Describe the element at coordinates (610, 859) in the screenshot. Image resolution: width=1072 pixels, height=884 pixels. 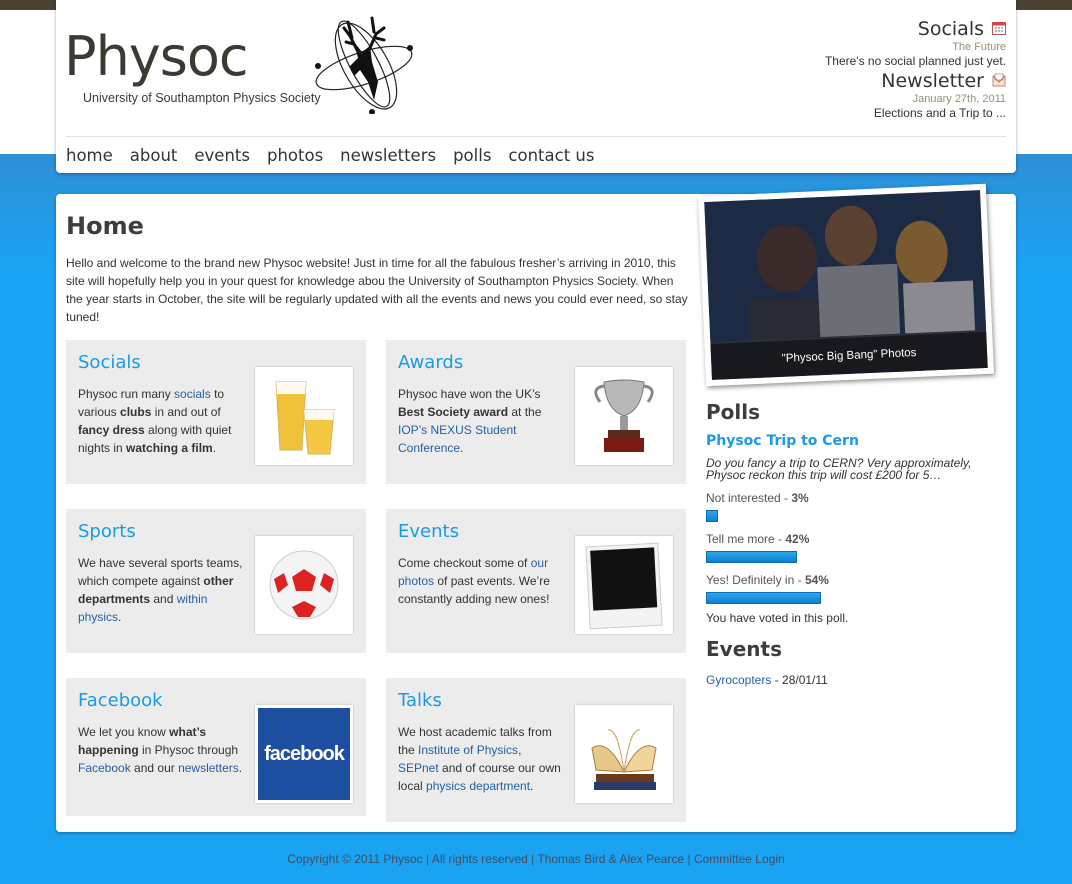
I see `footer-authors-link: Thomas Bird & Alex Pearce` at that location.